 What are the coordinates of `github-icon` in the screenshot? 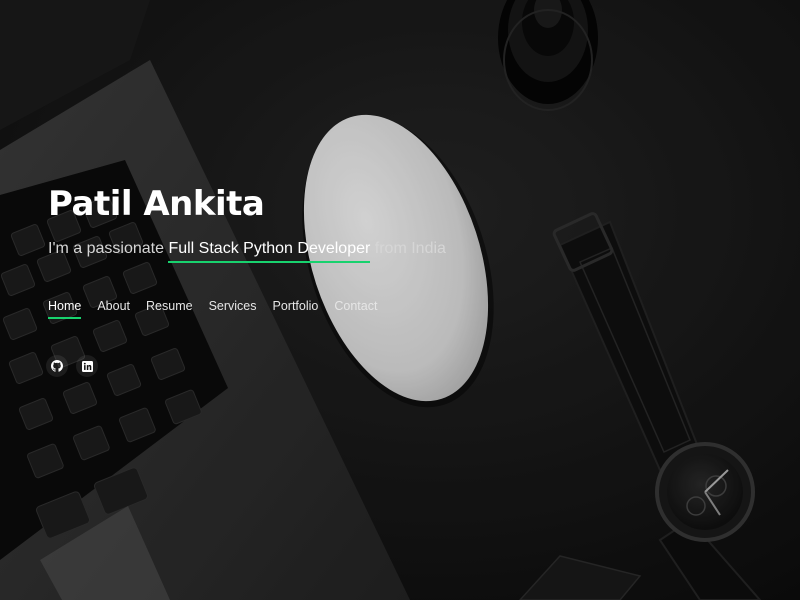 It's located at (57, 366).